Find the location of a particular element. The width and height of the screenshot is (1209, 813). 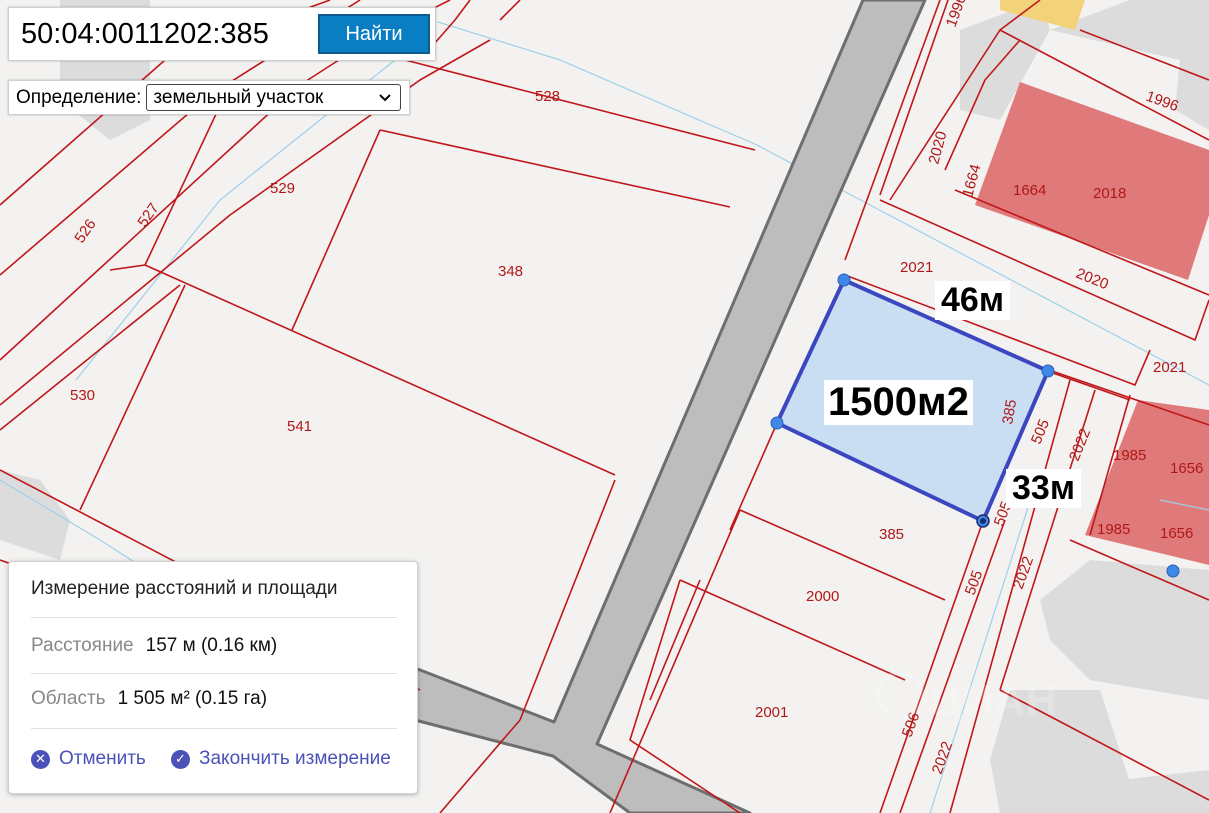

definition-dropdown: земельный участок is located at coordinates (274, 98).